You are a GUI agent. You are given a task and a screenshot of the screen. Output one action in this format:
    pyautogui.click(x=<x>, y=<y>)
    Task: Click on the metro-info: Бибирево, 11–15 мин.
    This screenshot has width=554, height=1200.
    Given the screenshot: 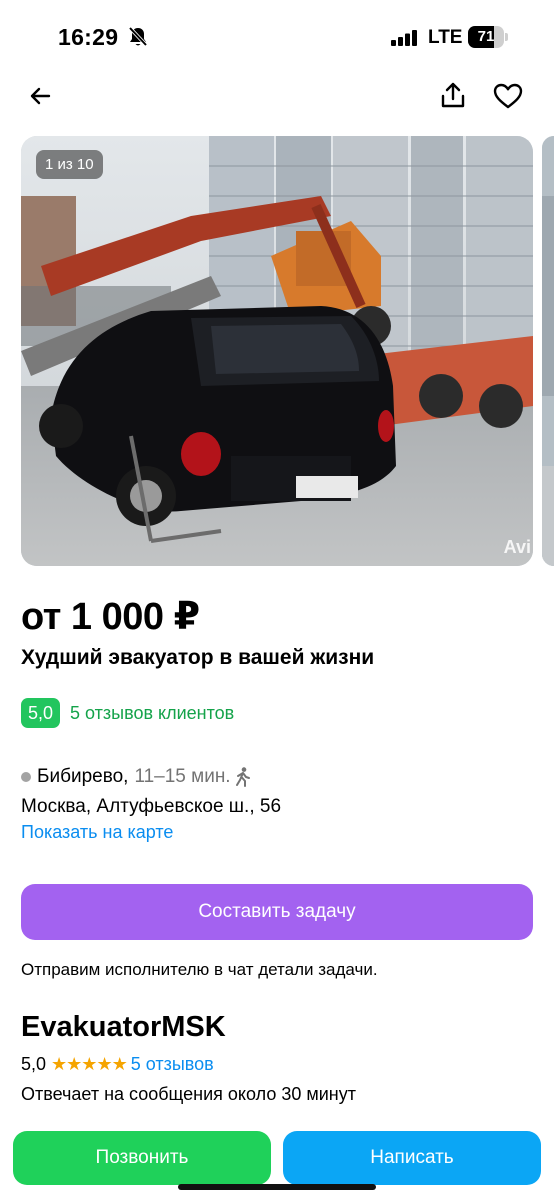 What is the action you would take?
    pyautogui.click(x=136, y=777)
    